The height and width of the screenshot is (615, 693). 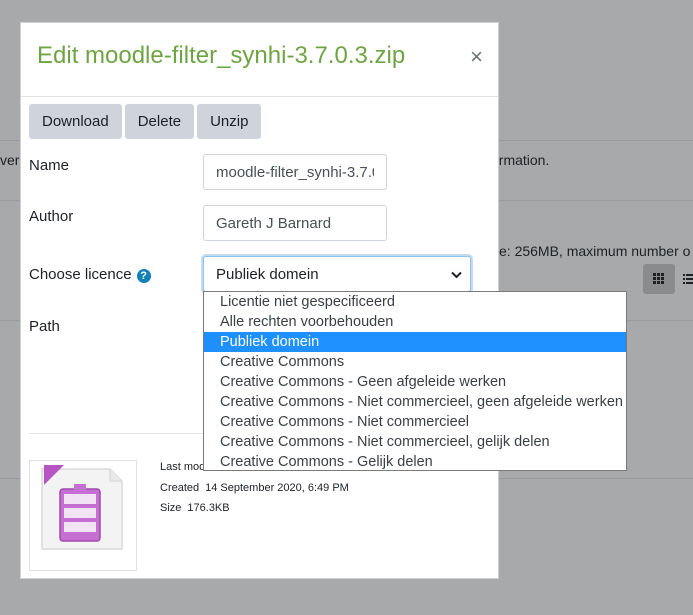 I want to click on grid-icon, so click(x=659, y=279).